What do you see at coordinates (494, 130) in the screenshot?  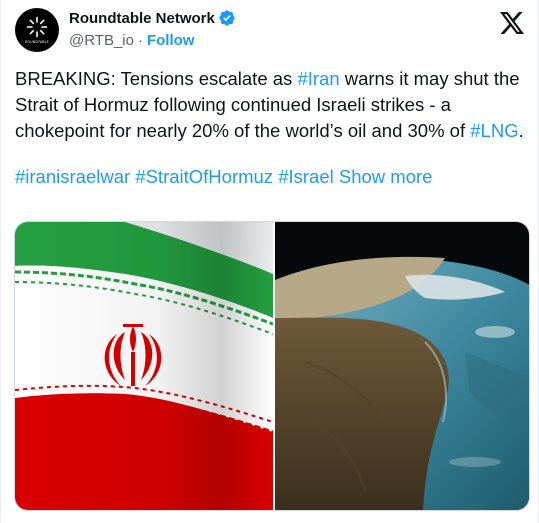 I see `hashtag-link: #LNG` at bounding box center [494, 130].